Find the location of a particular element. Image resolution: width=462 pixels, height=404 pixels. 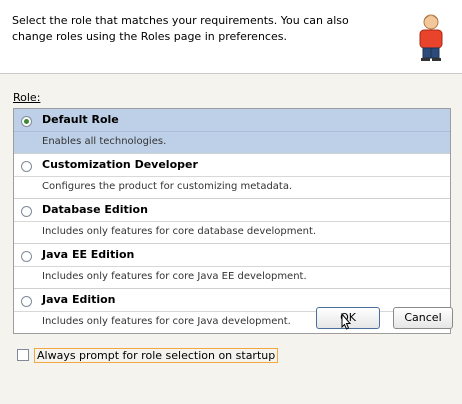

role-name: Java Edition is located at coordinates (79, 299).